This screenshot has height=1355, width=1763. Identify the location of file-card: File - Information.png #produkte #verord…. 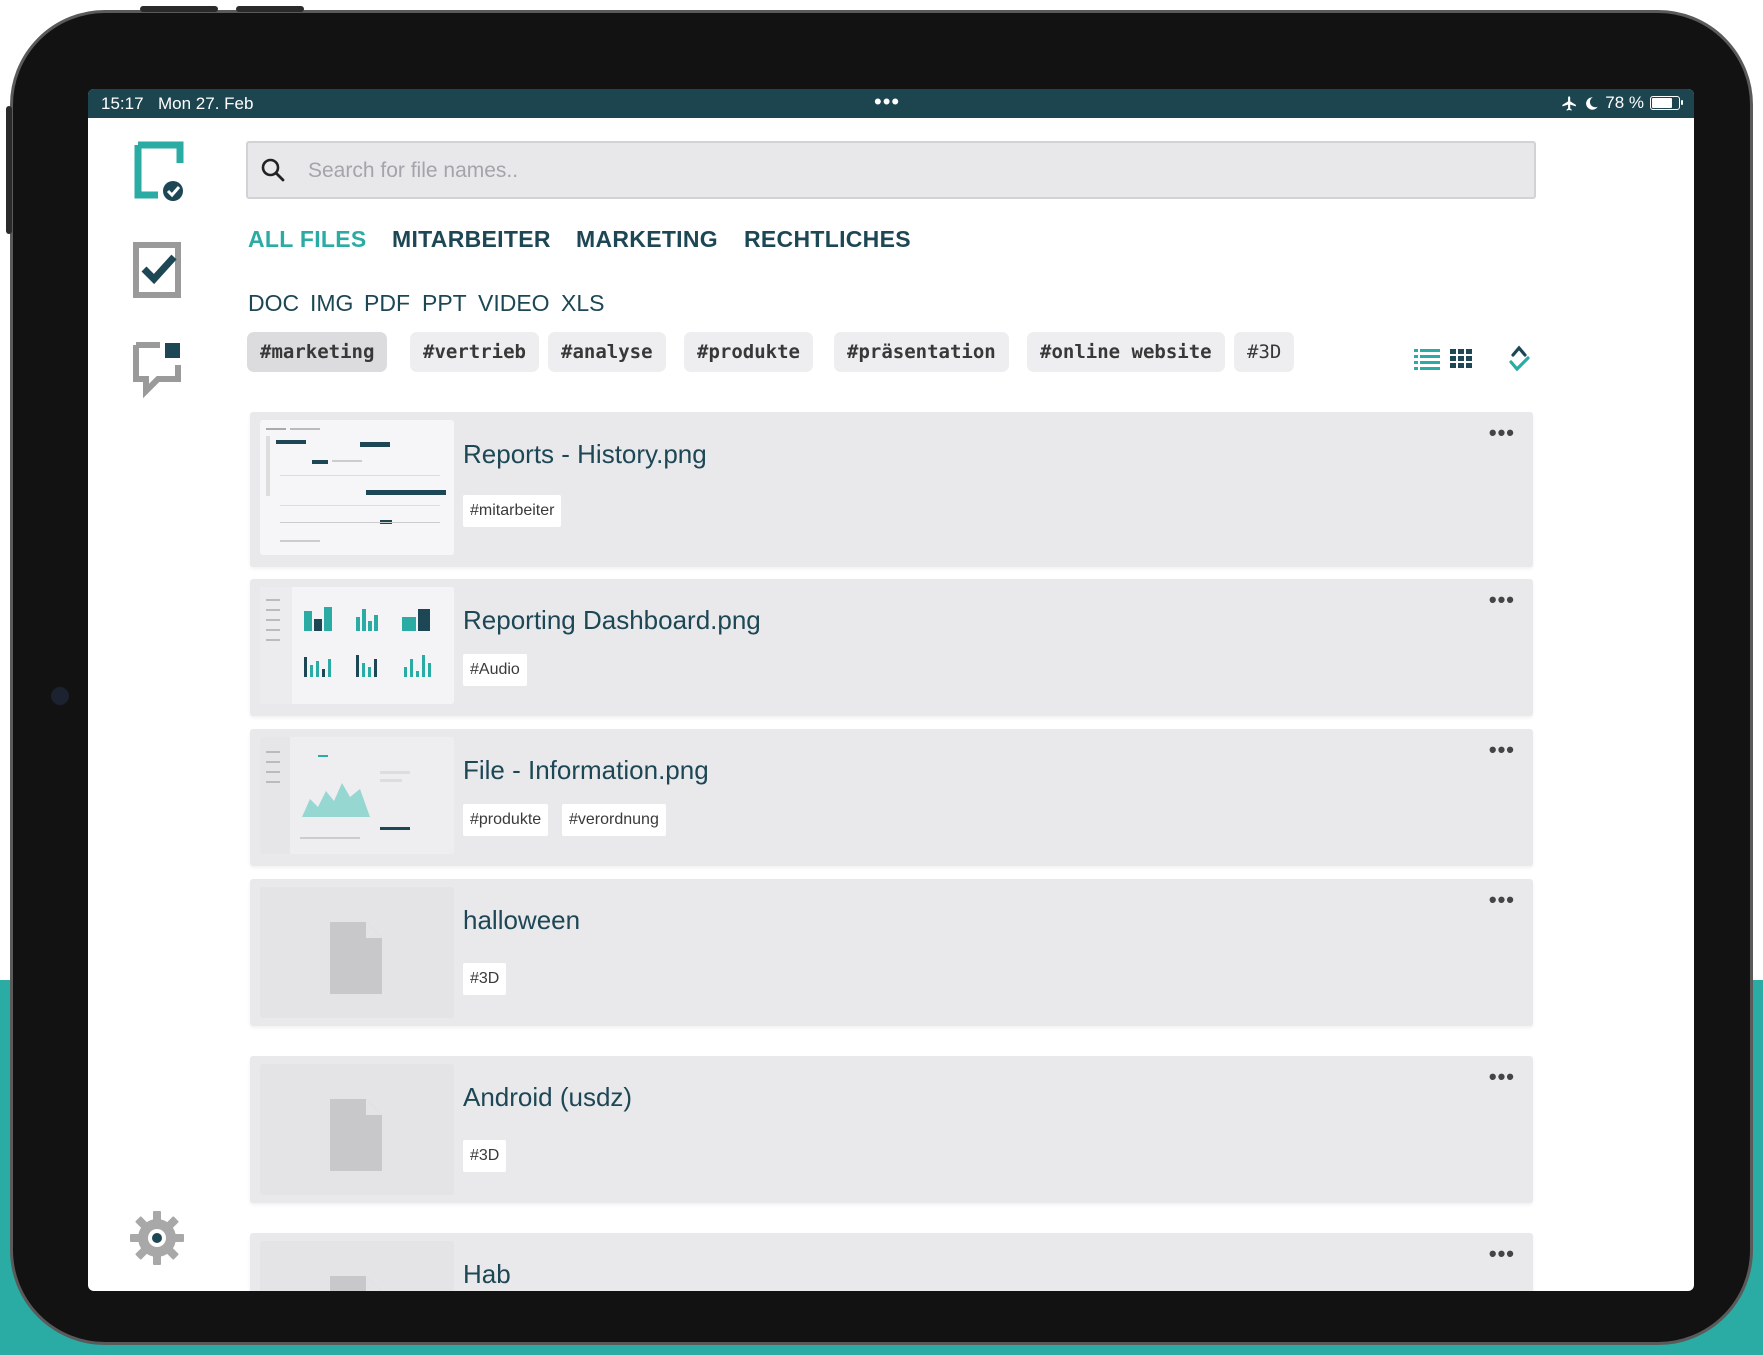
(891, 797).